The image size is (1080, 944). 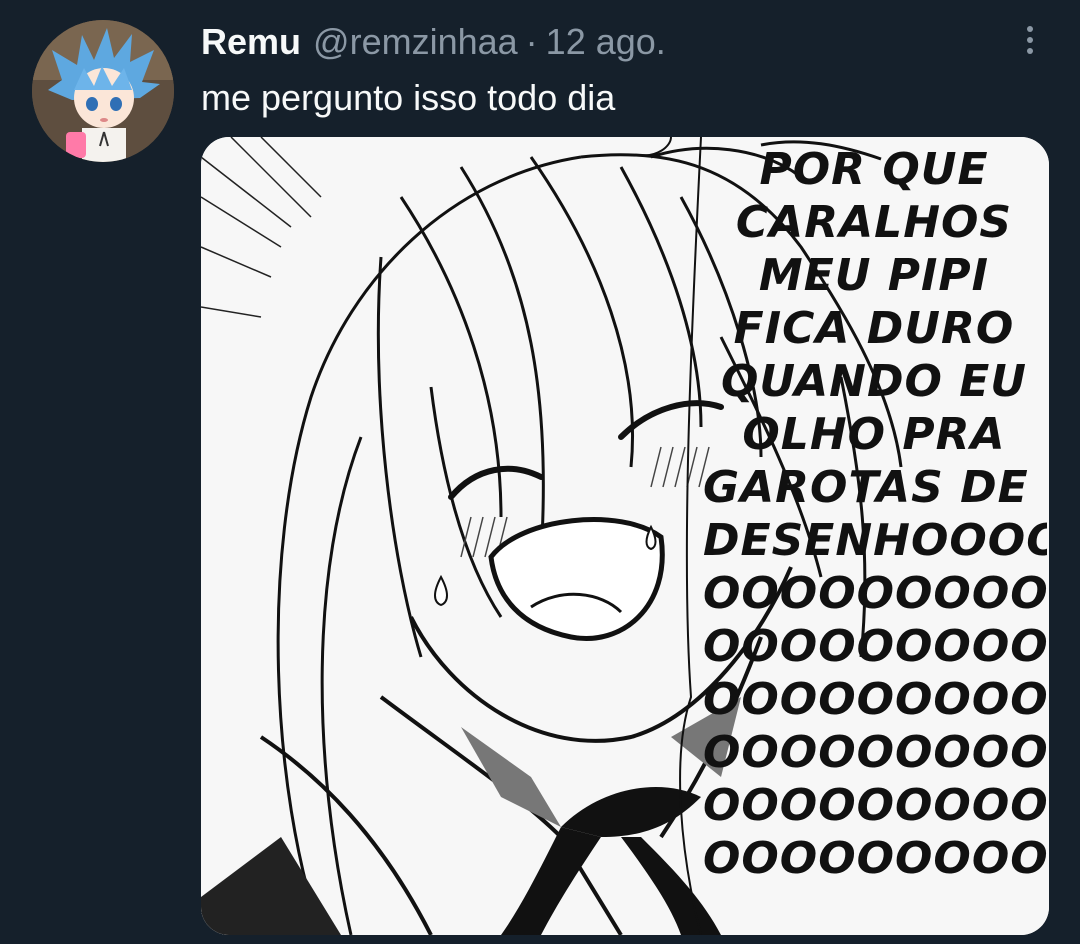 I want to click on caption-line: OOOOOOOOOO, so click(x=875, y=858).